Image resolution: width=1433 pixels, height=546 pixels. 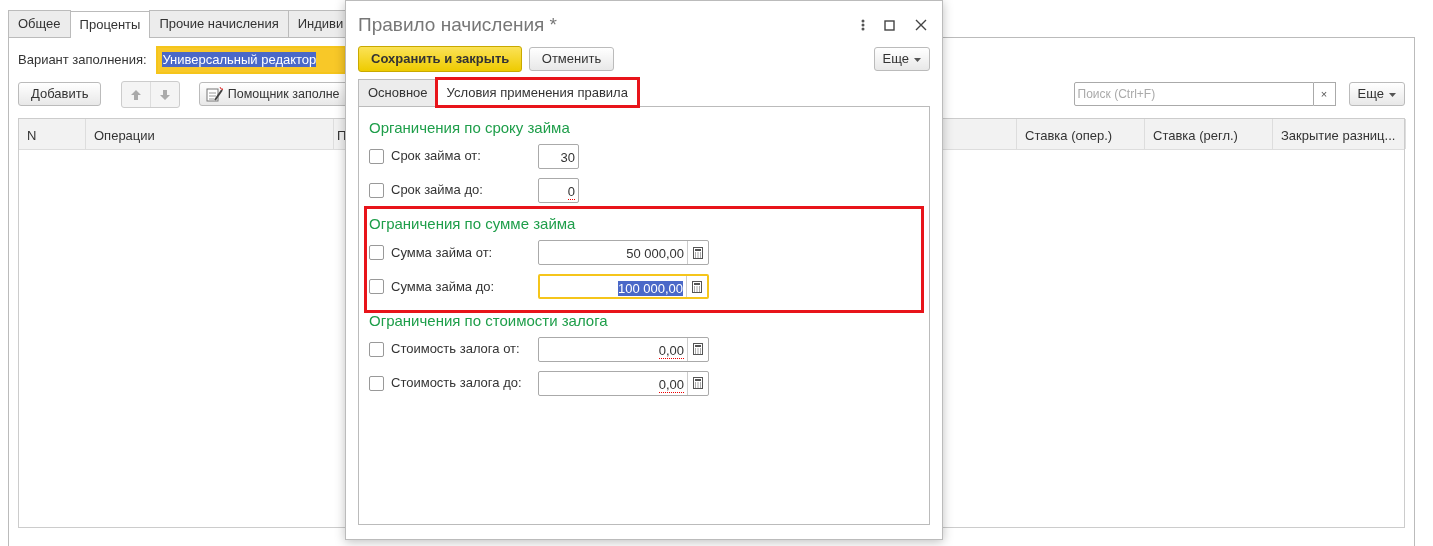 What do you see at coordinates (437, 190) in the screenshot?
I see `field-label: Срок займа до:` at bounding box center [437, 190].